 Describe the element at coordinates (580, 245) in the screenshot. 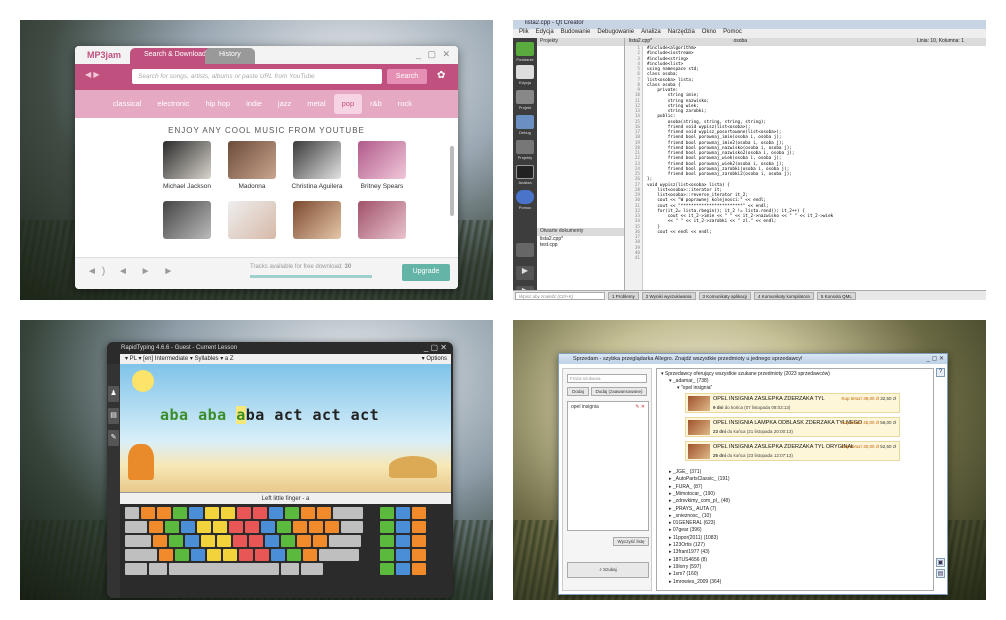

I see `open-doc-item: test.cpp` at that location.